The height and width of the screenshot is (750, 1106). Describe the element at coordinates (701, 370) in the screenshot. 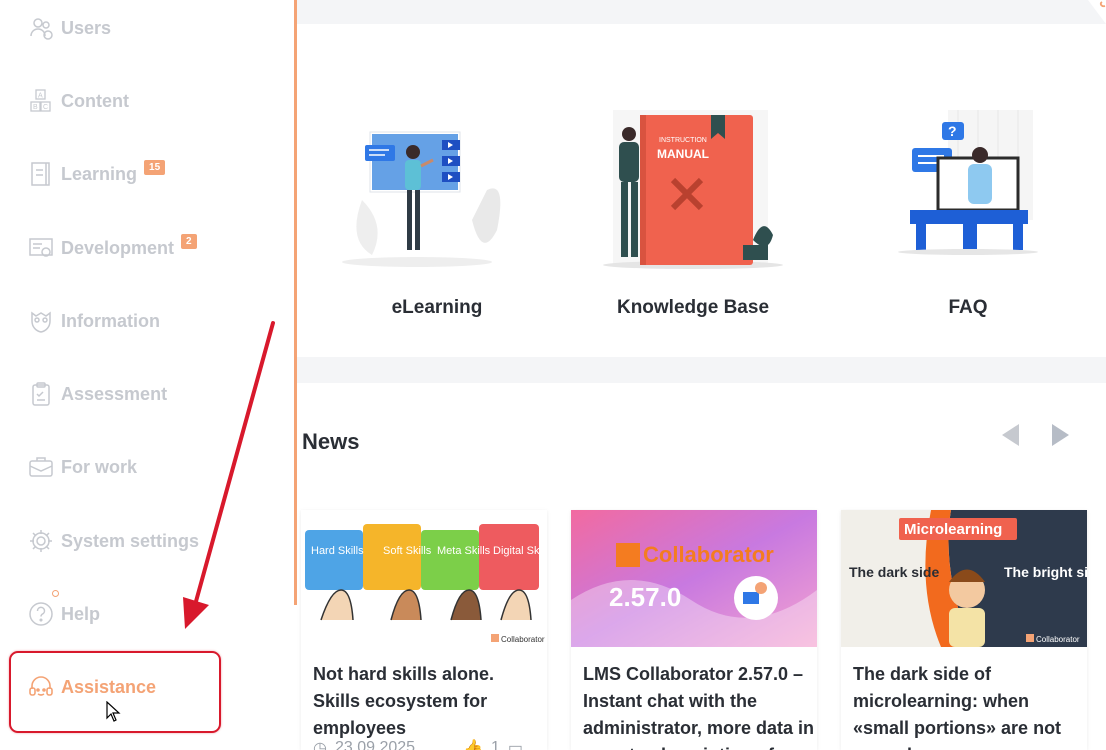

I see `section-divider` at that location.